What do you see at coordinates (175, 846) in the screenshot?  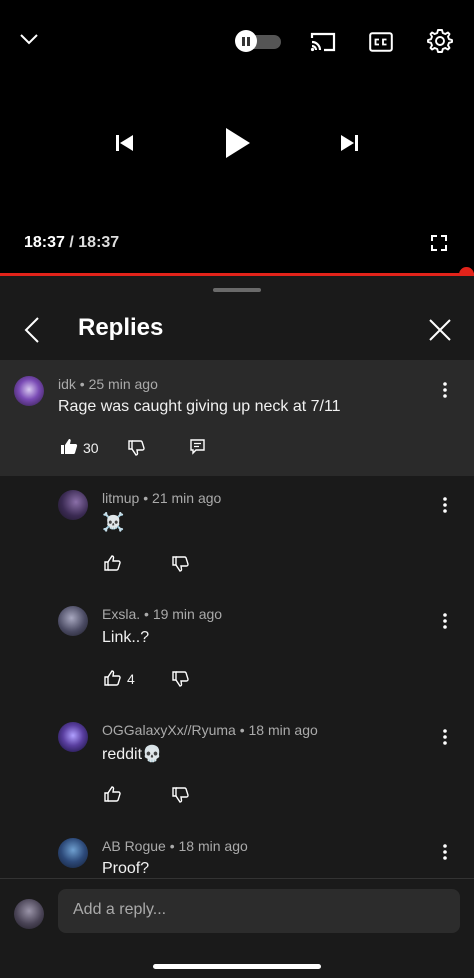 I see `comment-meta: AB Rogue • 18 min ago` at bounding box center [175, 846].